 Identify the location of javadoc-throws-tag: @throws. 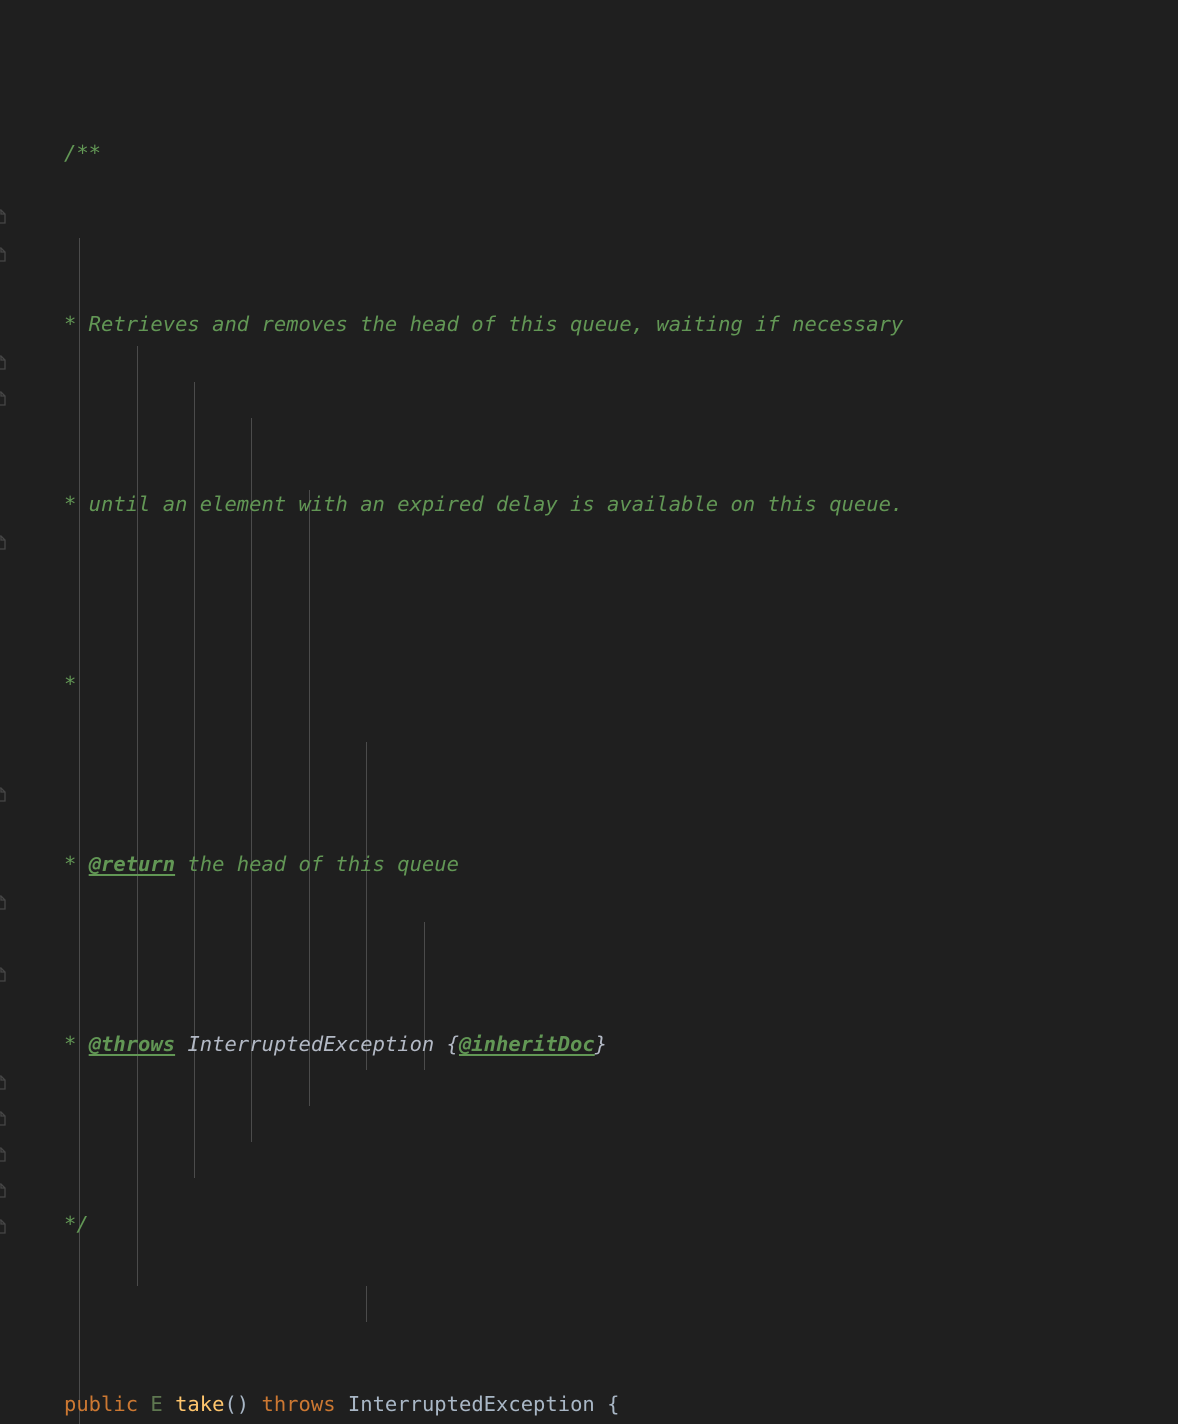
(132, 1044).